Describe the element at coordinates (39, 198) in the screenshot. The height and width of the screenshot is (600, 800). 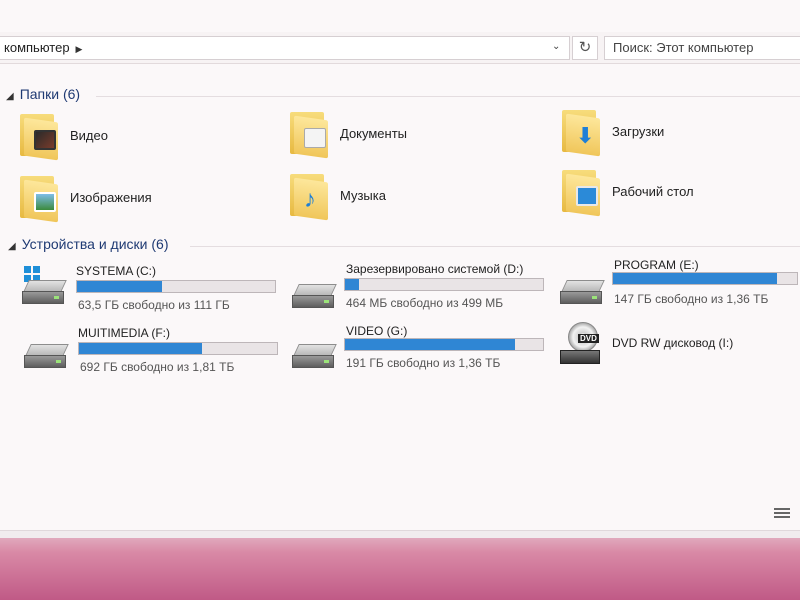
I see `pictures-folder-icon` at that location.